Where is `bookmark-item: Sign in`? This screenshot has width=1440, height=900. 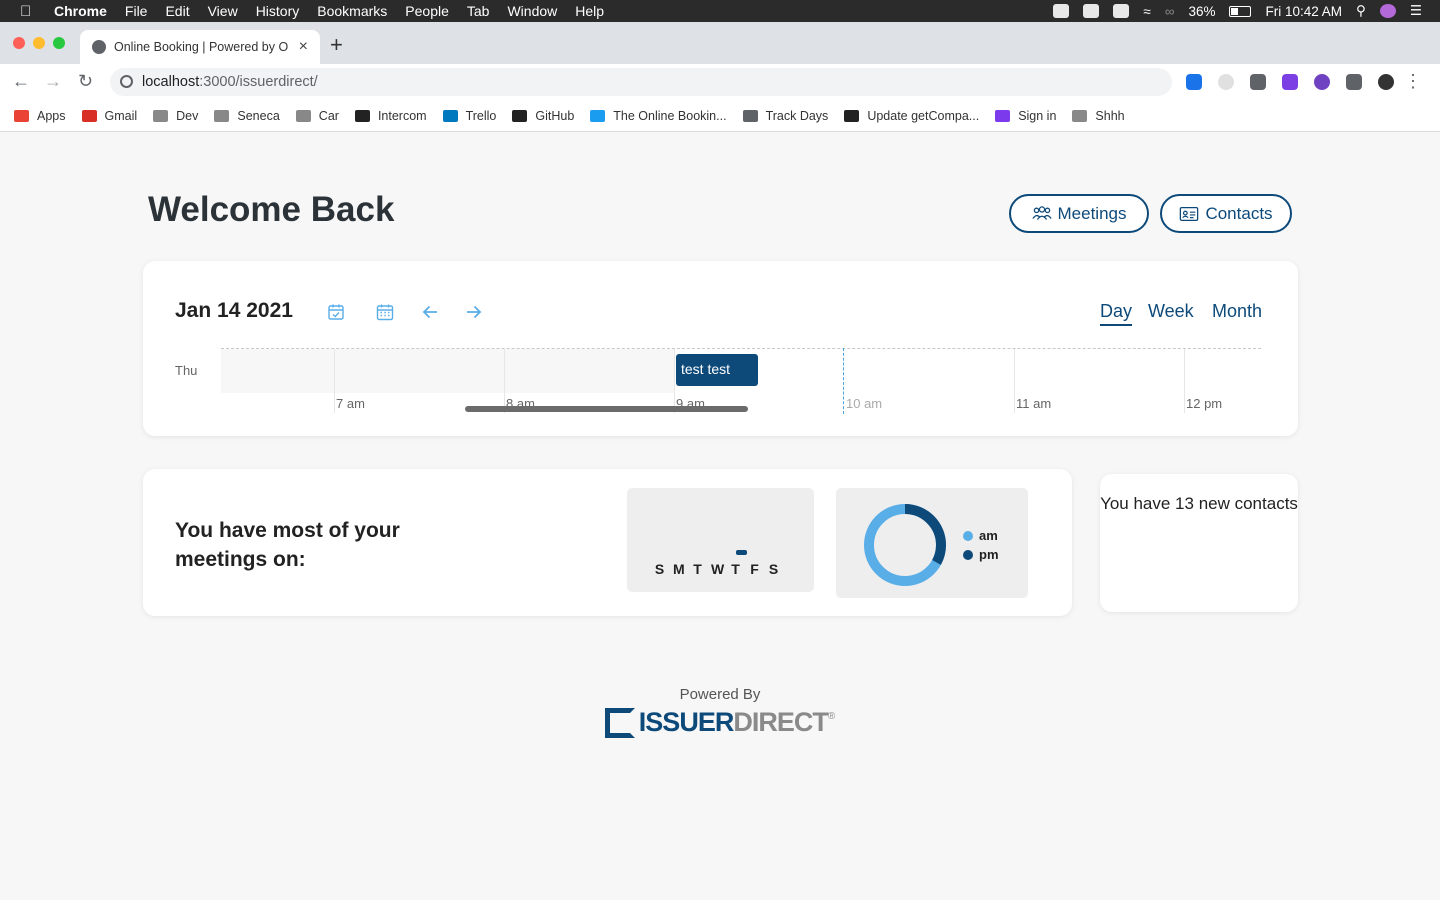
bookmark-item: Sign in is located at coordinates (1025, 116).